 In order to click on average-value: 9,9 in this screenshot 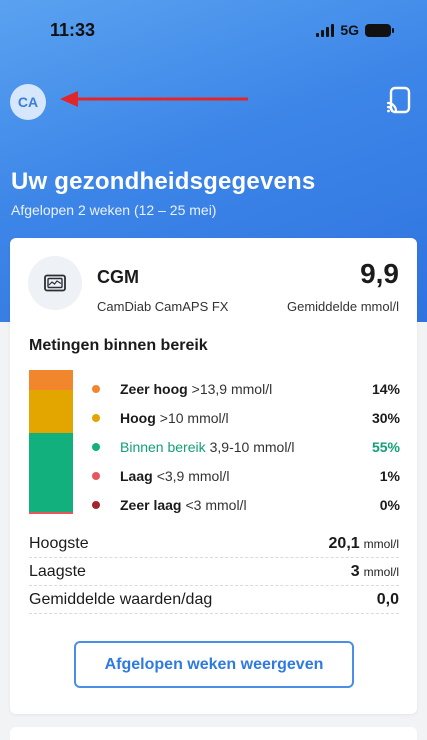, I will do `click(379, 273)`.